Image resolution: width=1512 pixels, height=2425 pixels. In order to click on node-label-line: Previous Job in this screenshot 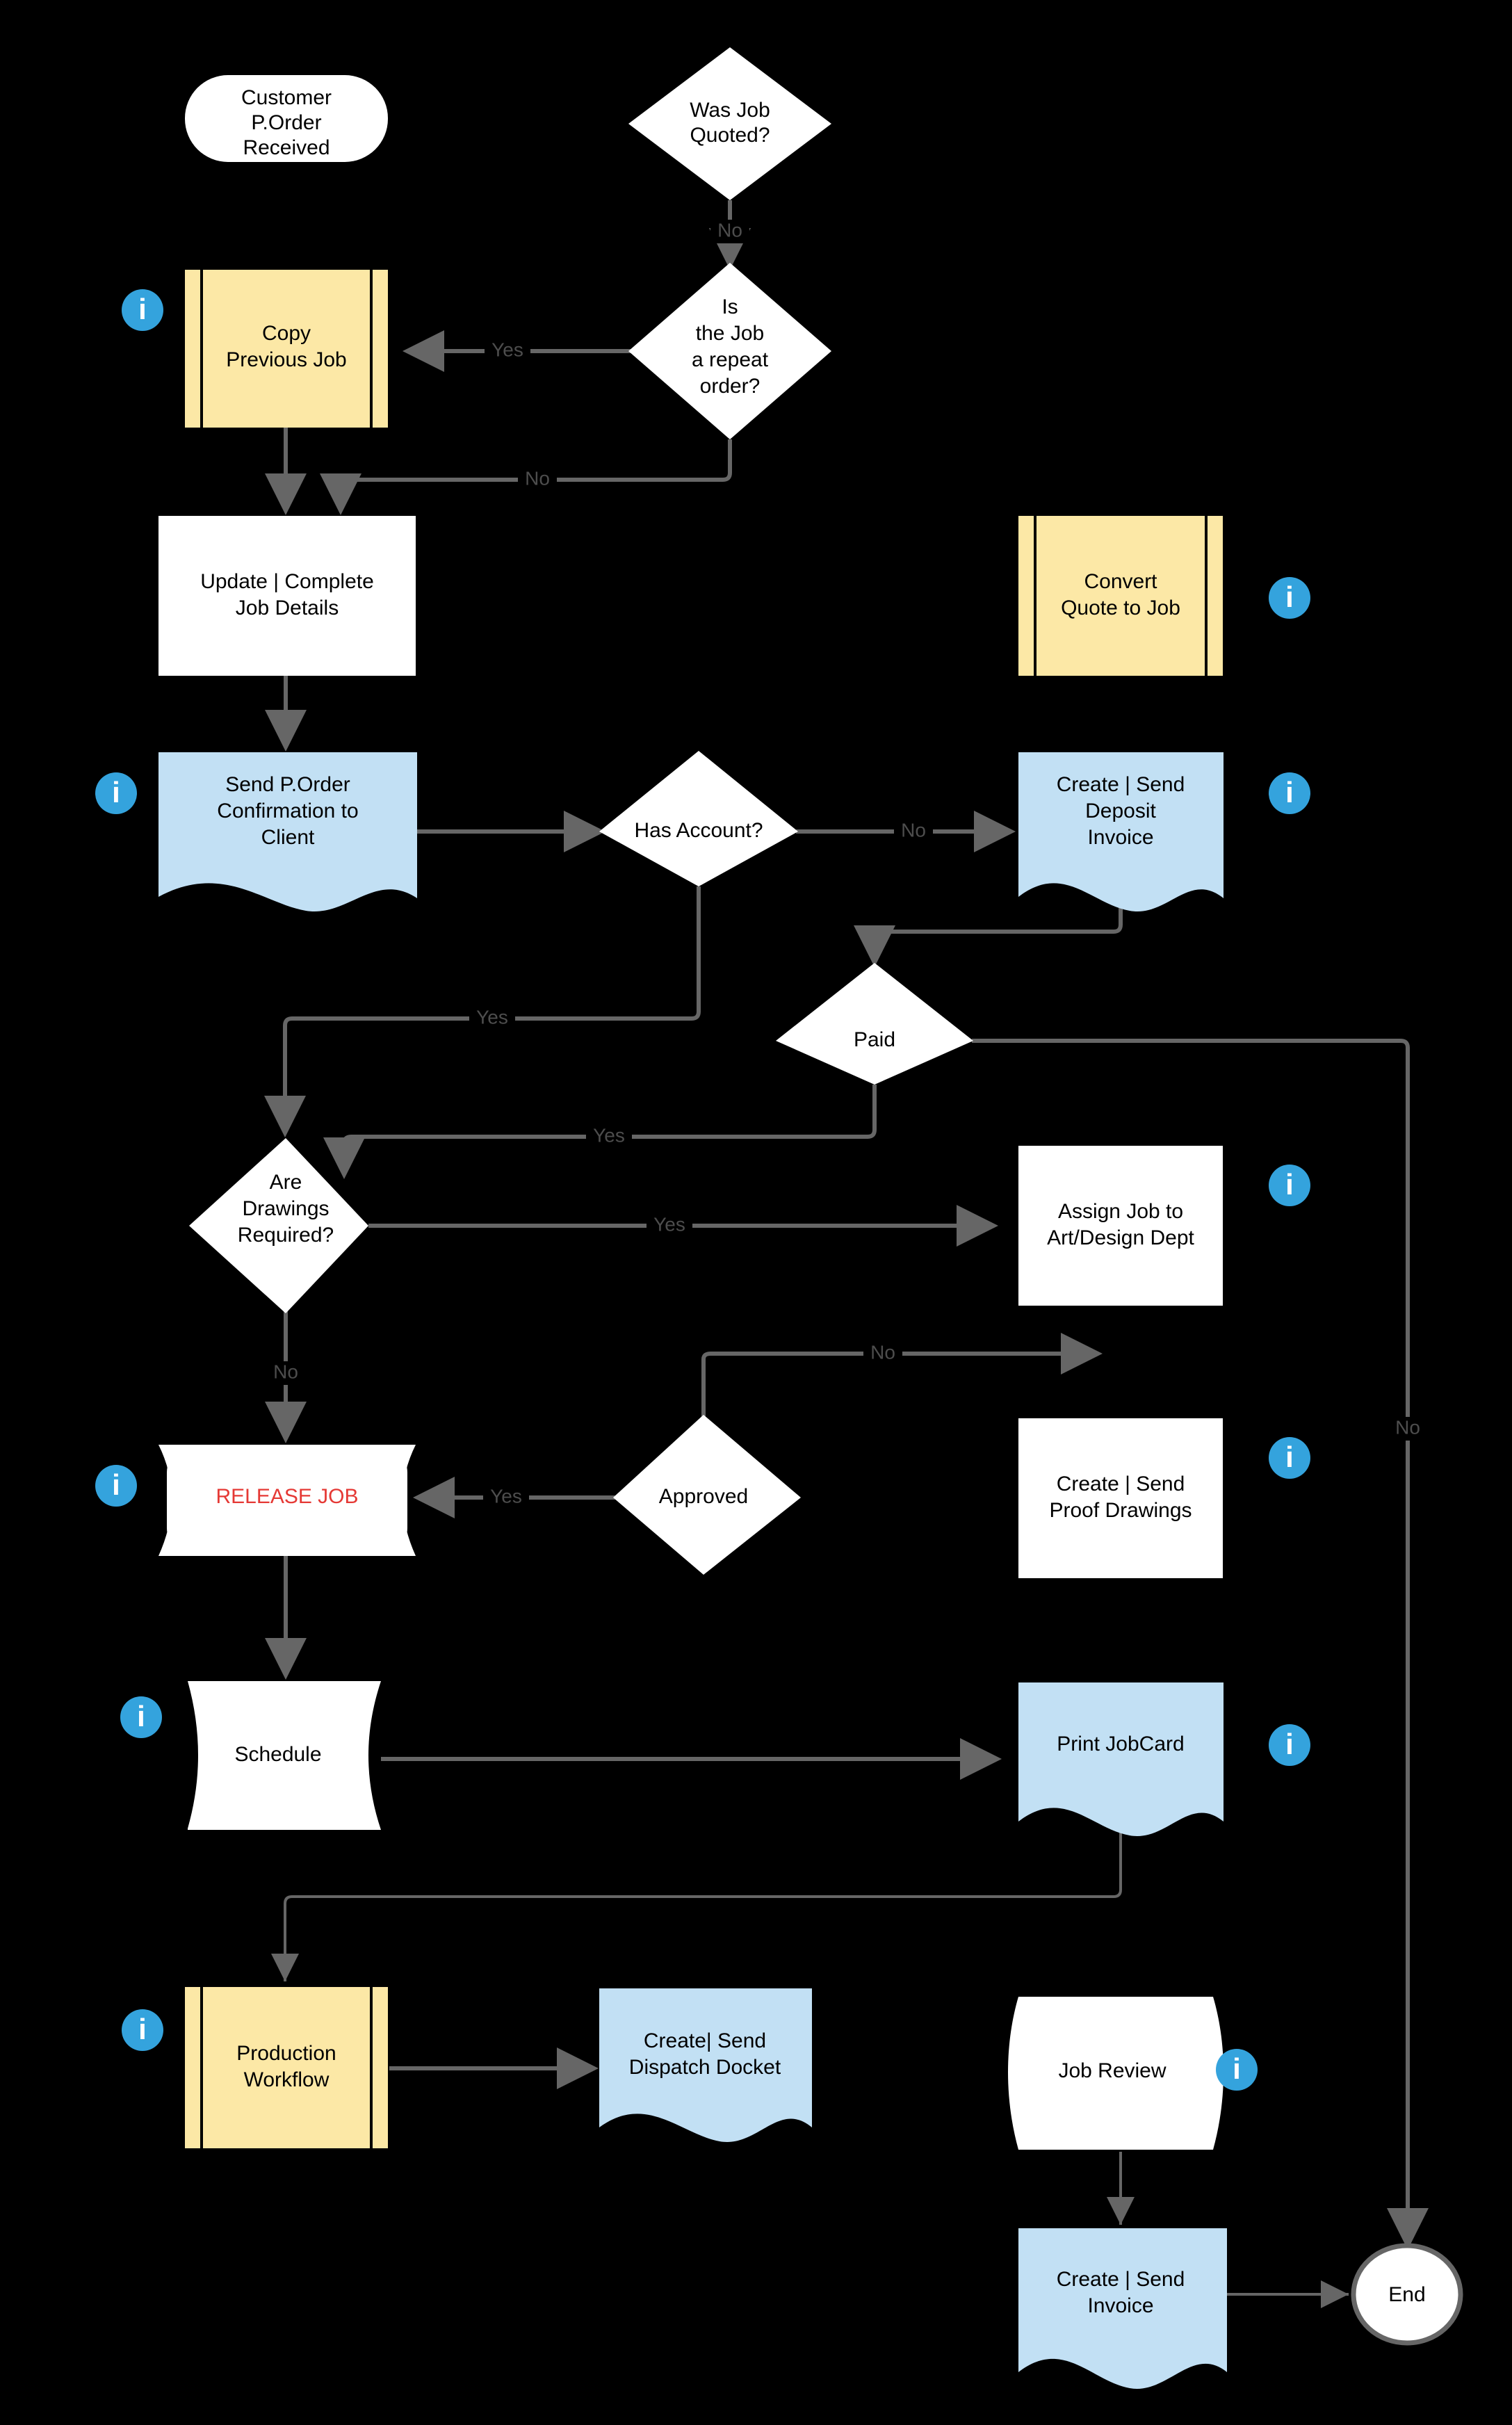, I will do `click(286, 360)`.